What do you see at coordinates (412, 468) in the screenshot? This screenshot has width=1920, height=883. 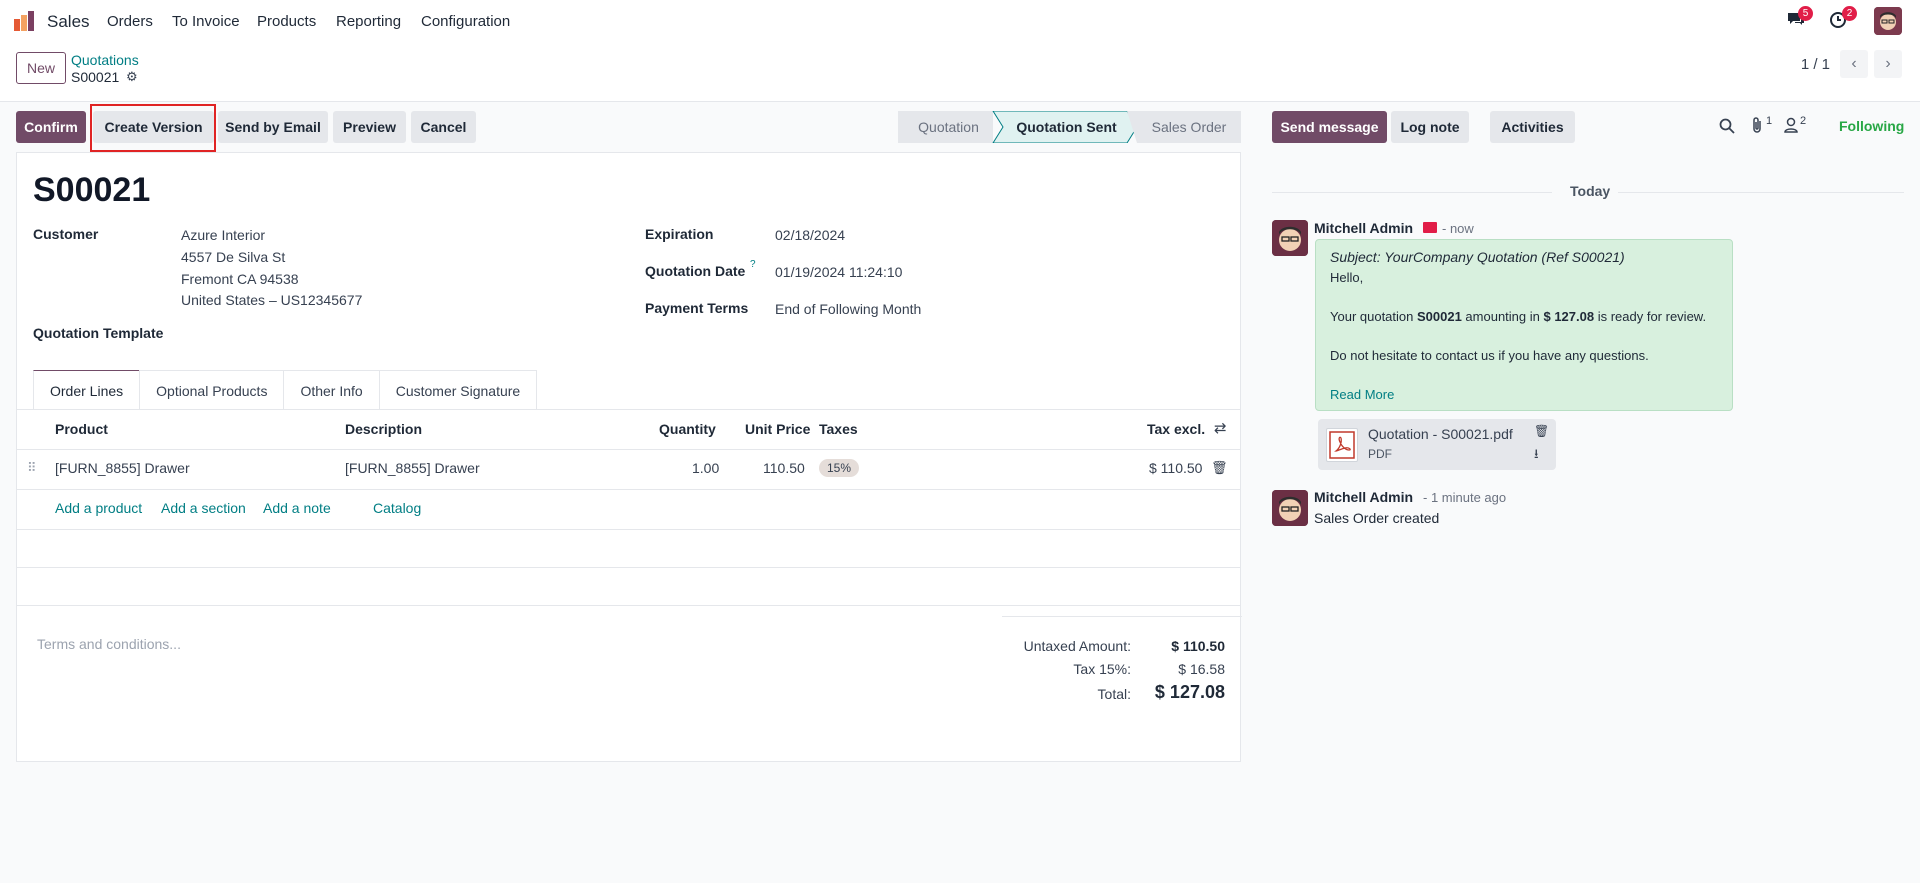 I see `row-description: [FURN_8855] Drawer` at bounding box center [412, 468].